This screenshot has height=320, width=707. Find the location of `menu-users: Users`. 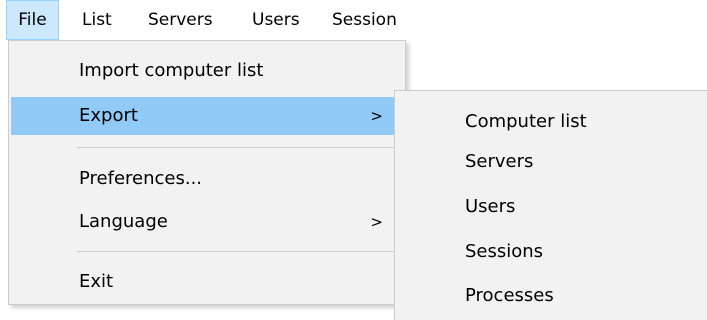

menu-users: Users is located at coordinates (280, 20).